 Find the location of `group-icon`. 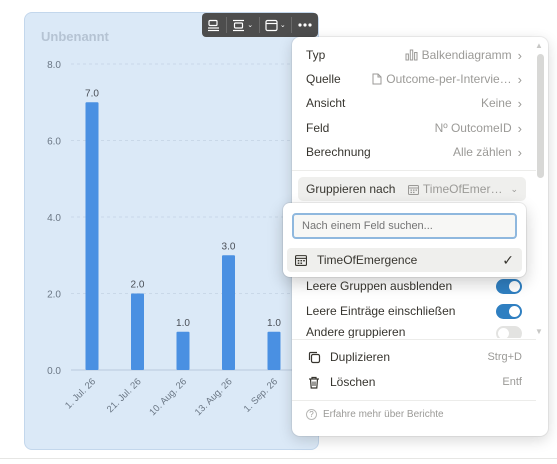

group-icon is located at coordinates (239, 25).